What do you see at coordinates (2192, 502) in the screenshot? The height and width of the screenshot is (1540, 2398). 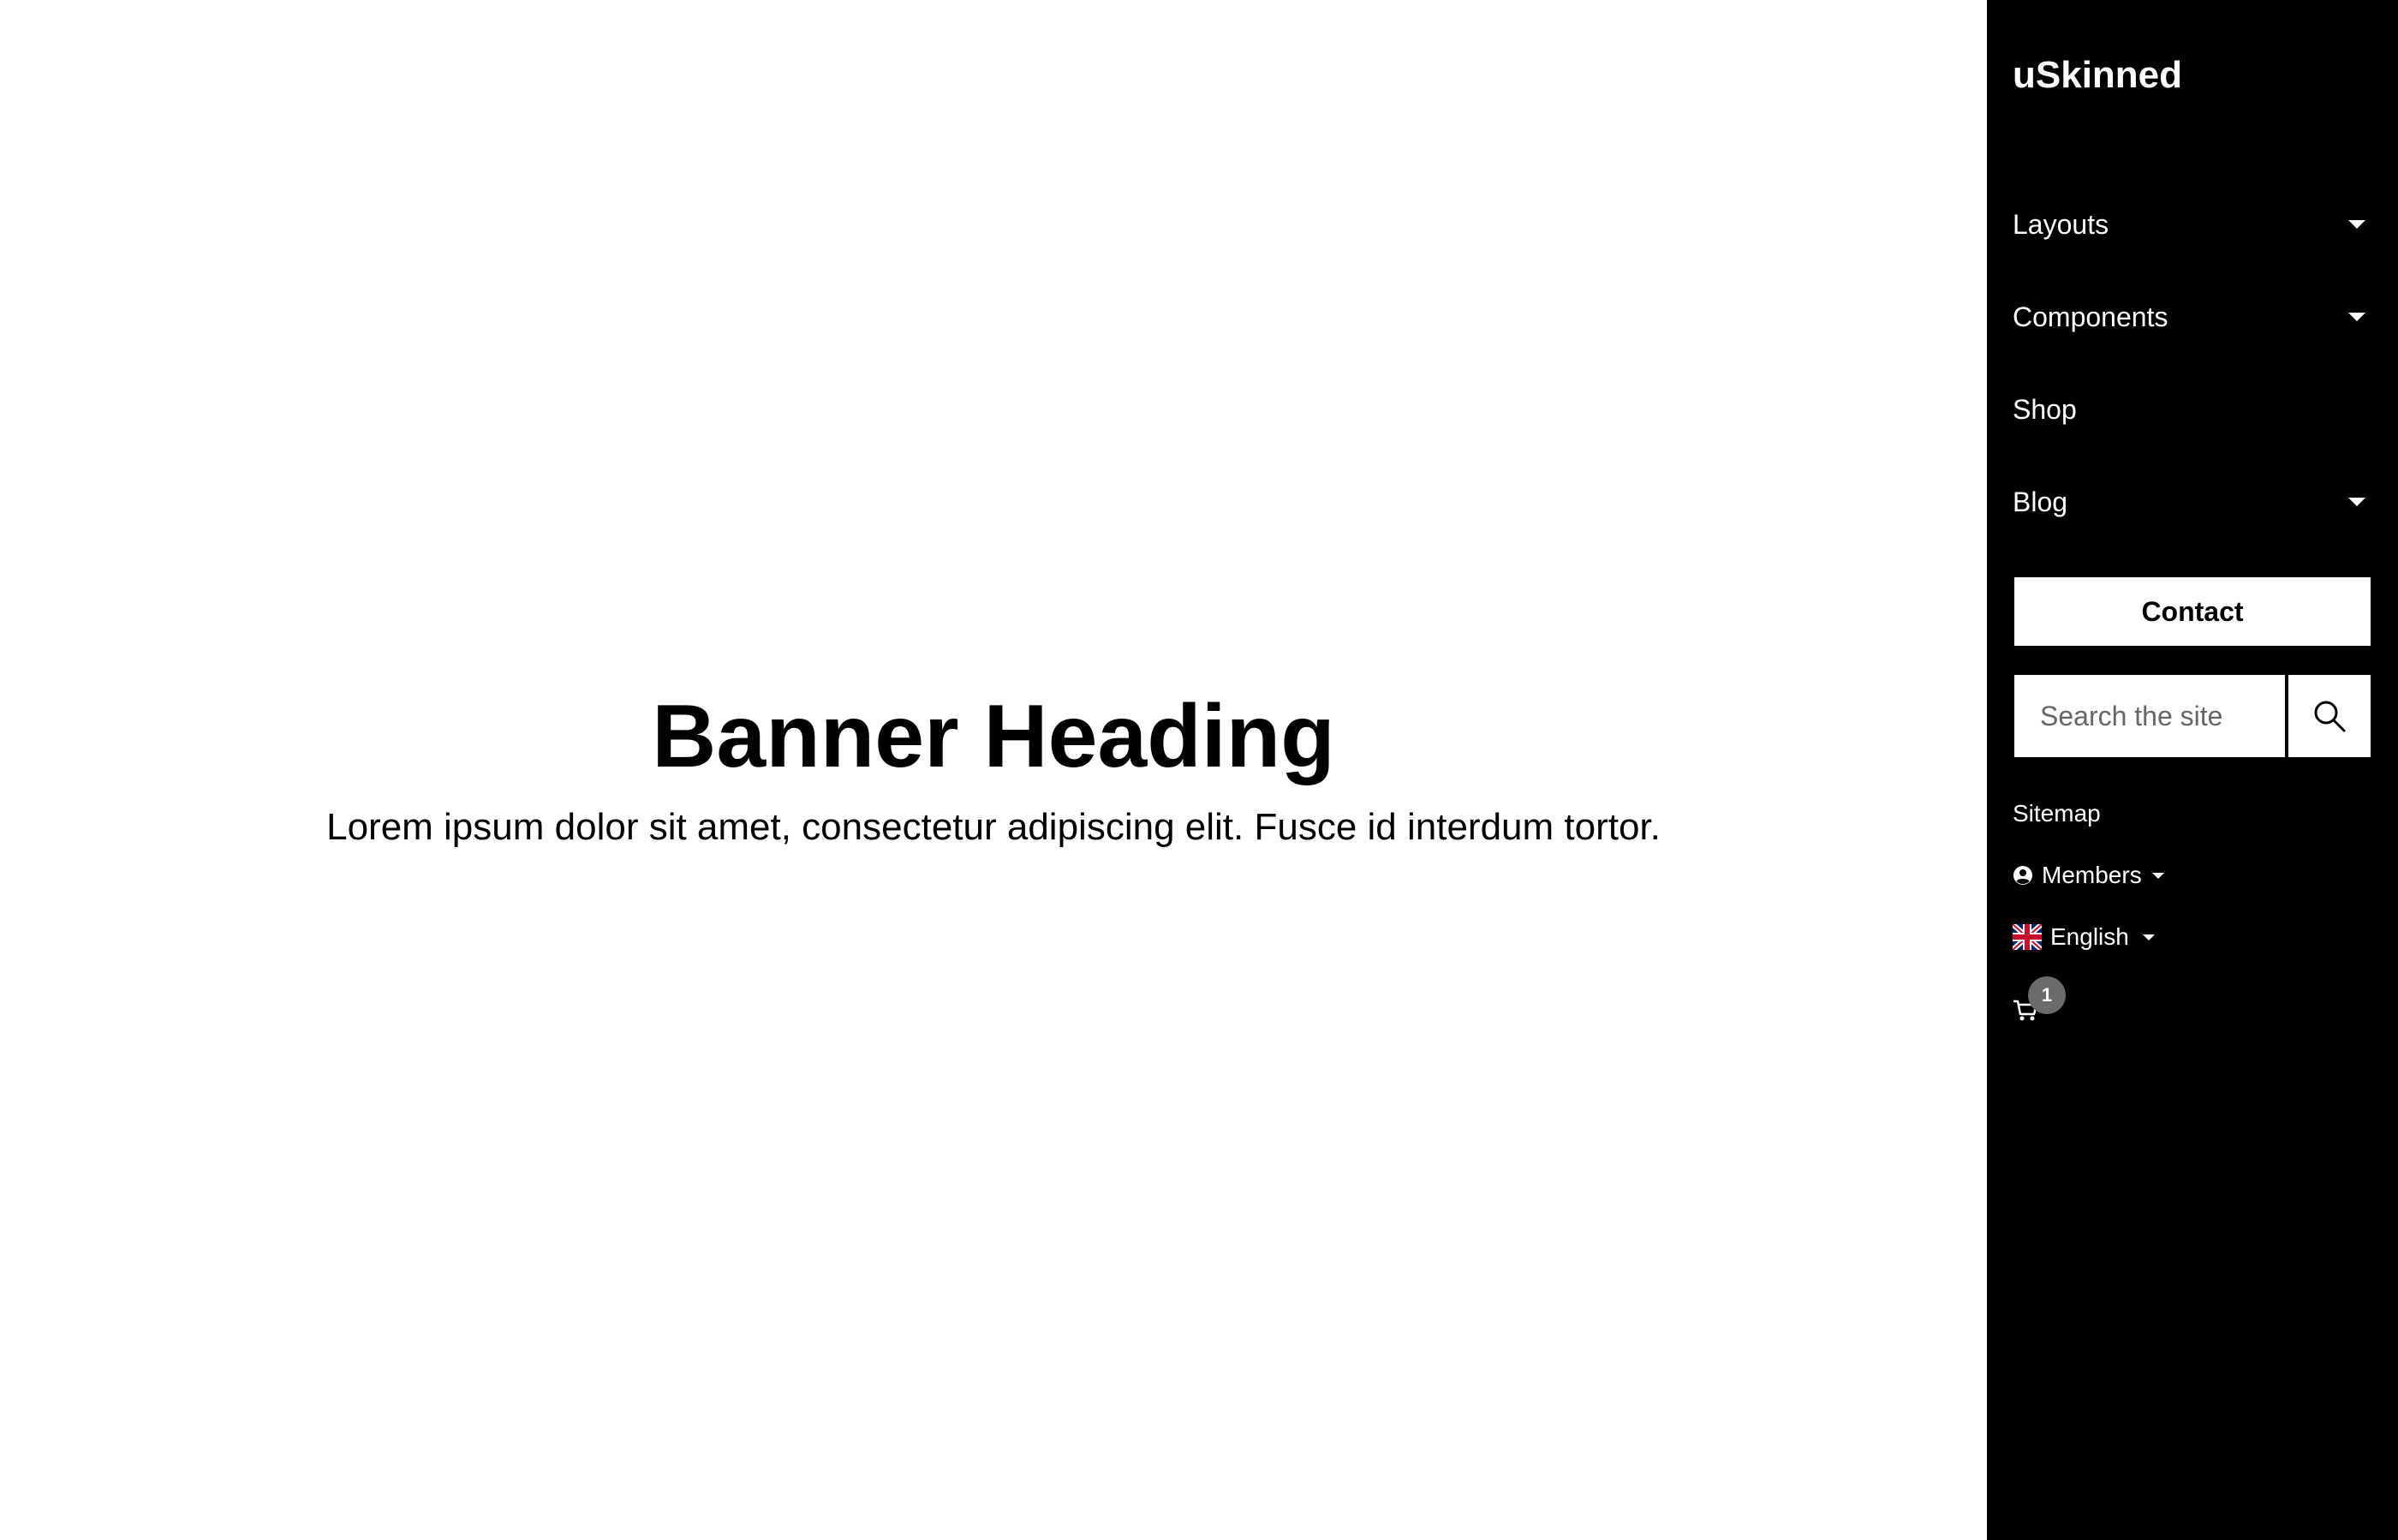 I see `nav-item-blog: Blog` at bounding box center [2192, 502].